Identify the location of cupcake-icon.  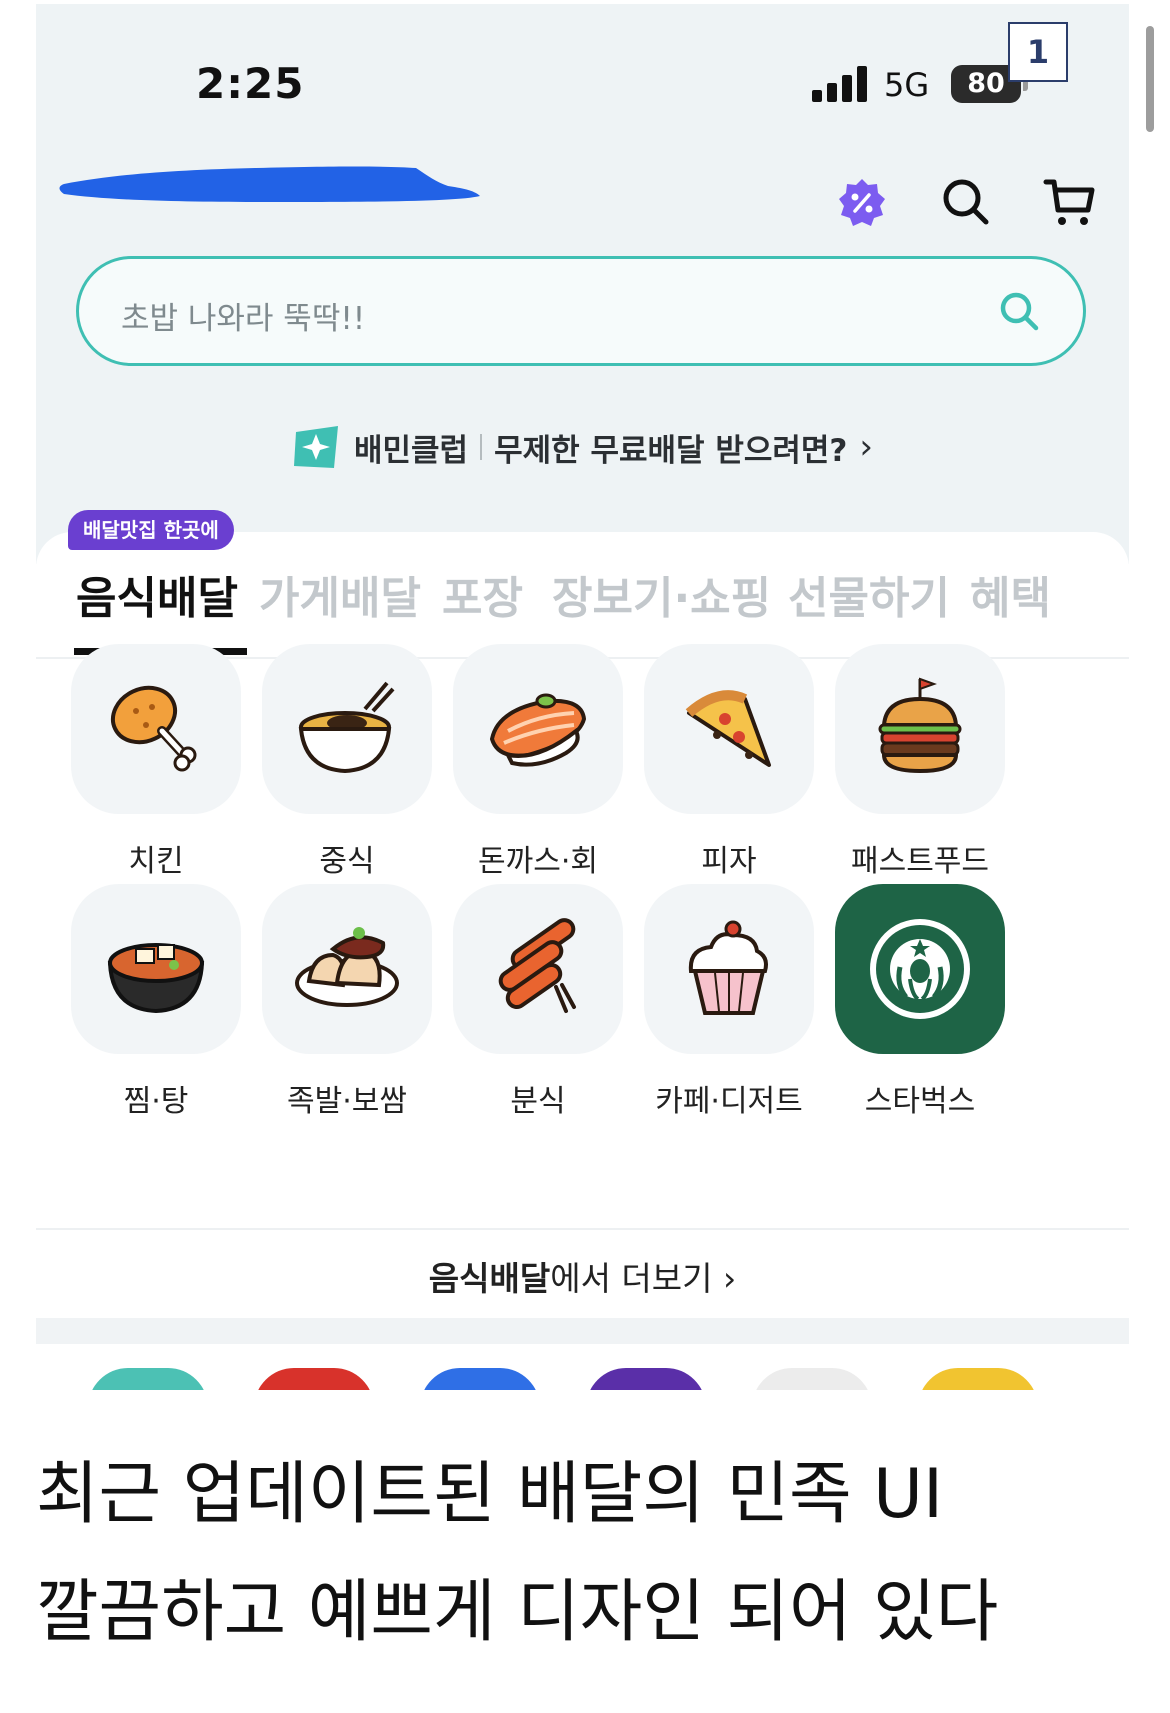
(728, 967).